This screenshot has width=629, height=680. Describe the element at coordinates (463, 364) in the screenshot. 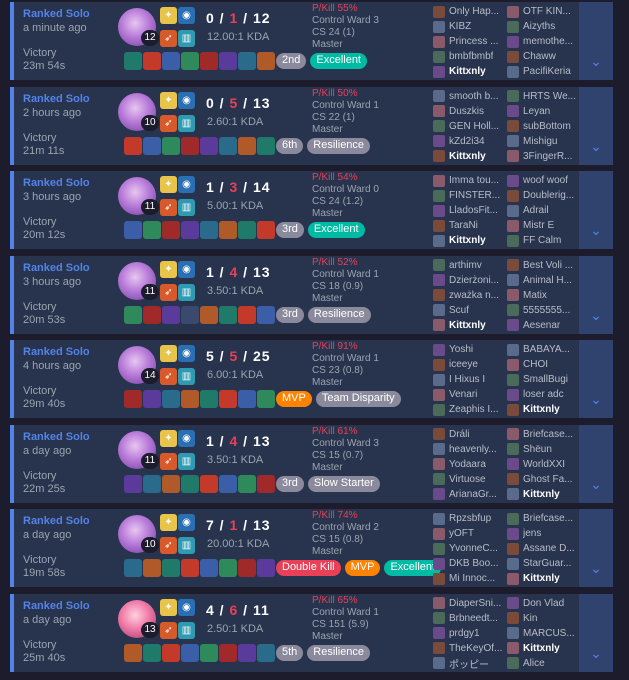

I see `summoner-name: iceeye` at that location.